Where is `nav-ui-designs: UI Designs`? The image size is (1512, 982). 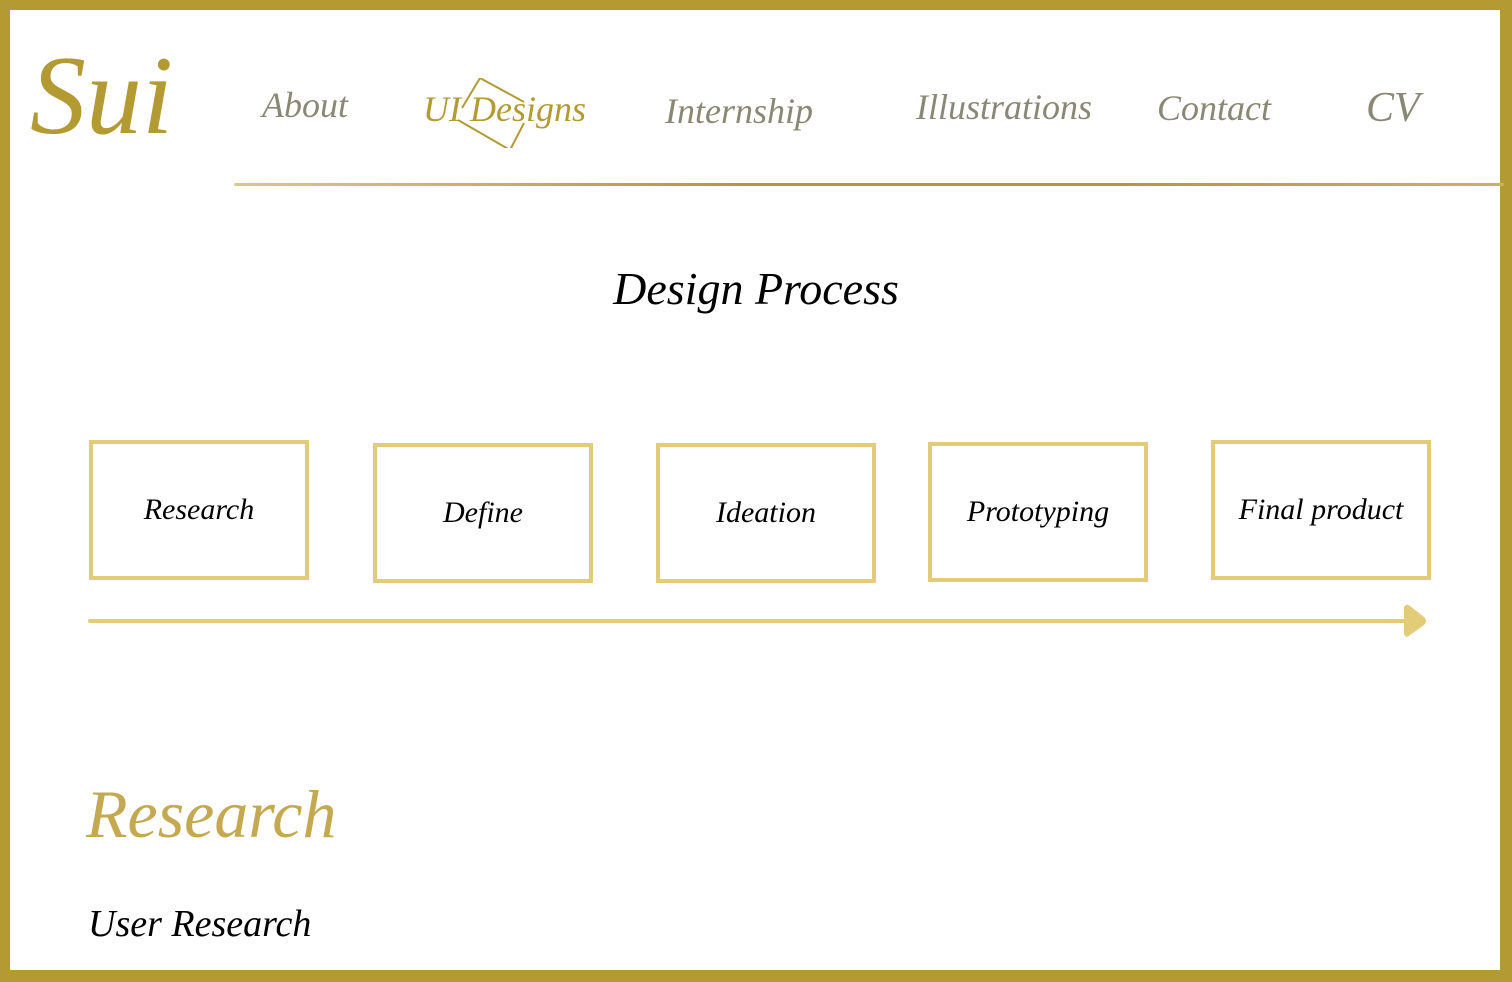
nav-ui-designs: UI Designs is located at coordinates (504, 109).